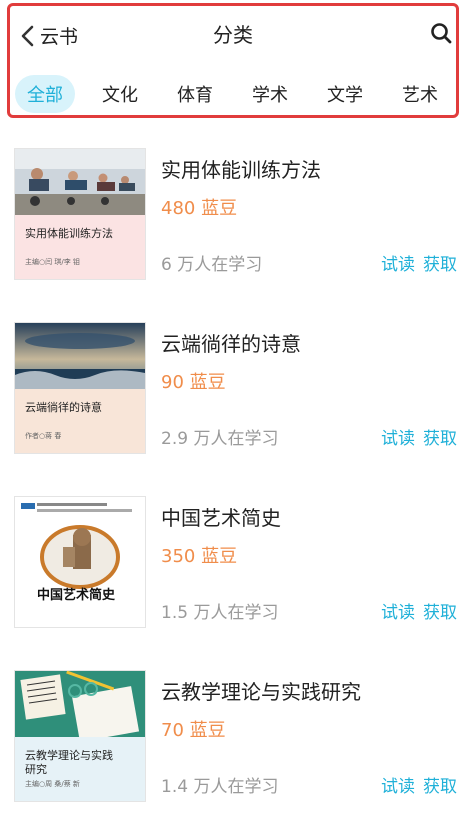 The height and width of the screenshot is (813, 465). Describe the element at coordinates (69, 233) in the screenshot. I see `cover-title: 实用体能训练方法` at that location.